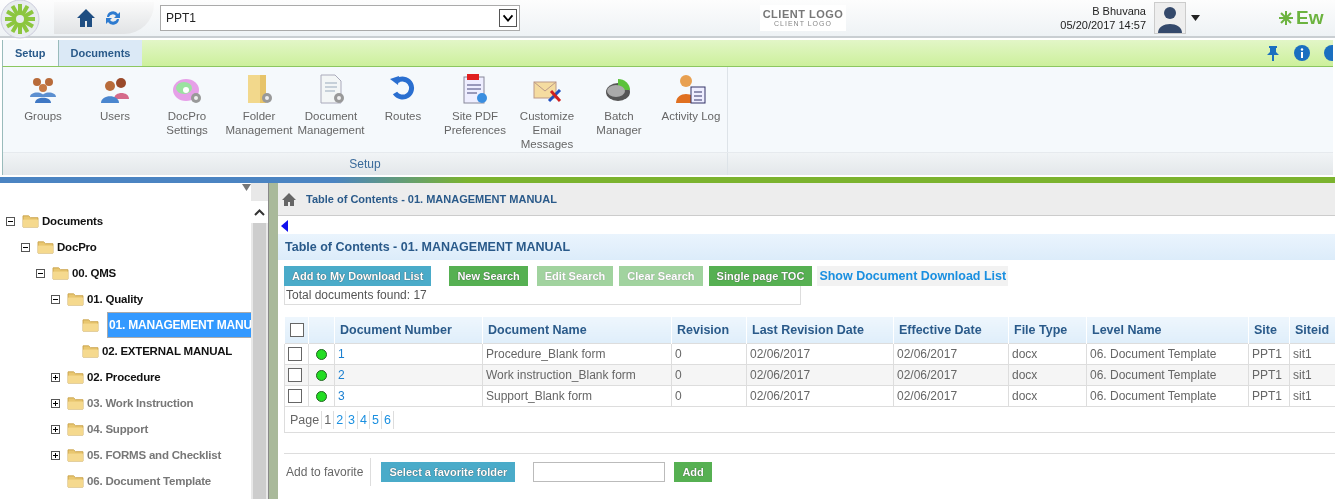 The height and width of the screenshot is (499, 1335). Describe the element at coordinates (297, 330) in the screenshot. I see `select-all-checkbox` at that location.